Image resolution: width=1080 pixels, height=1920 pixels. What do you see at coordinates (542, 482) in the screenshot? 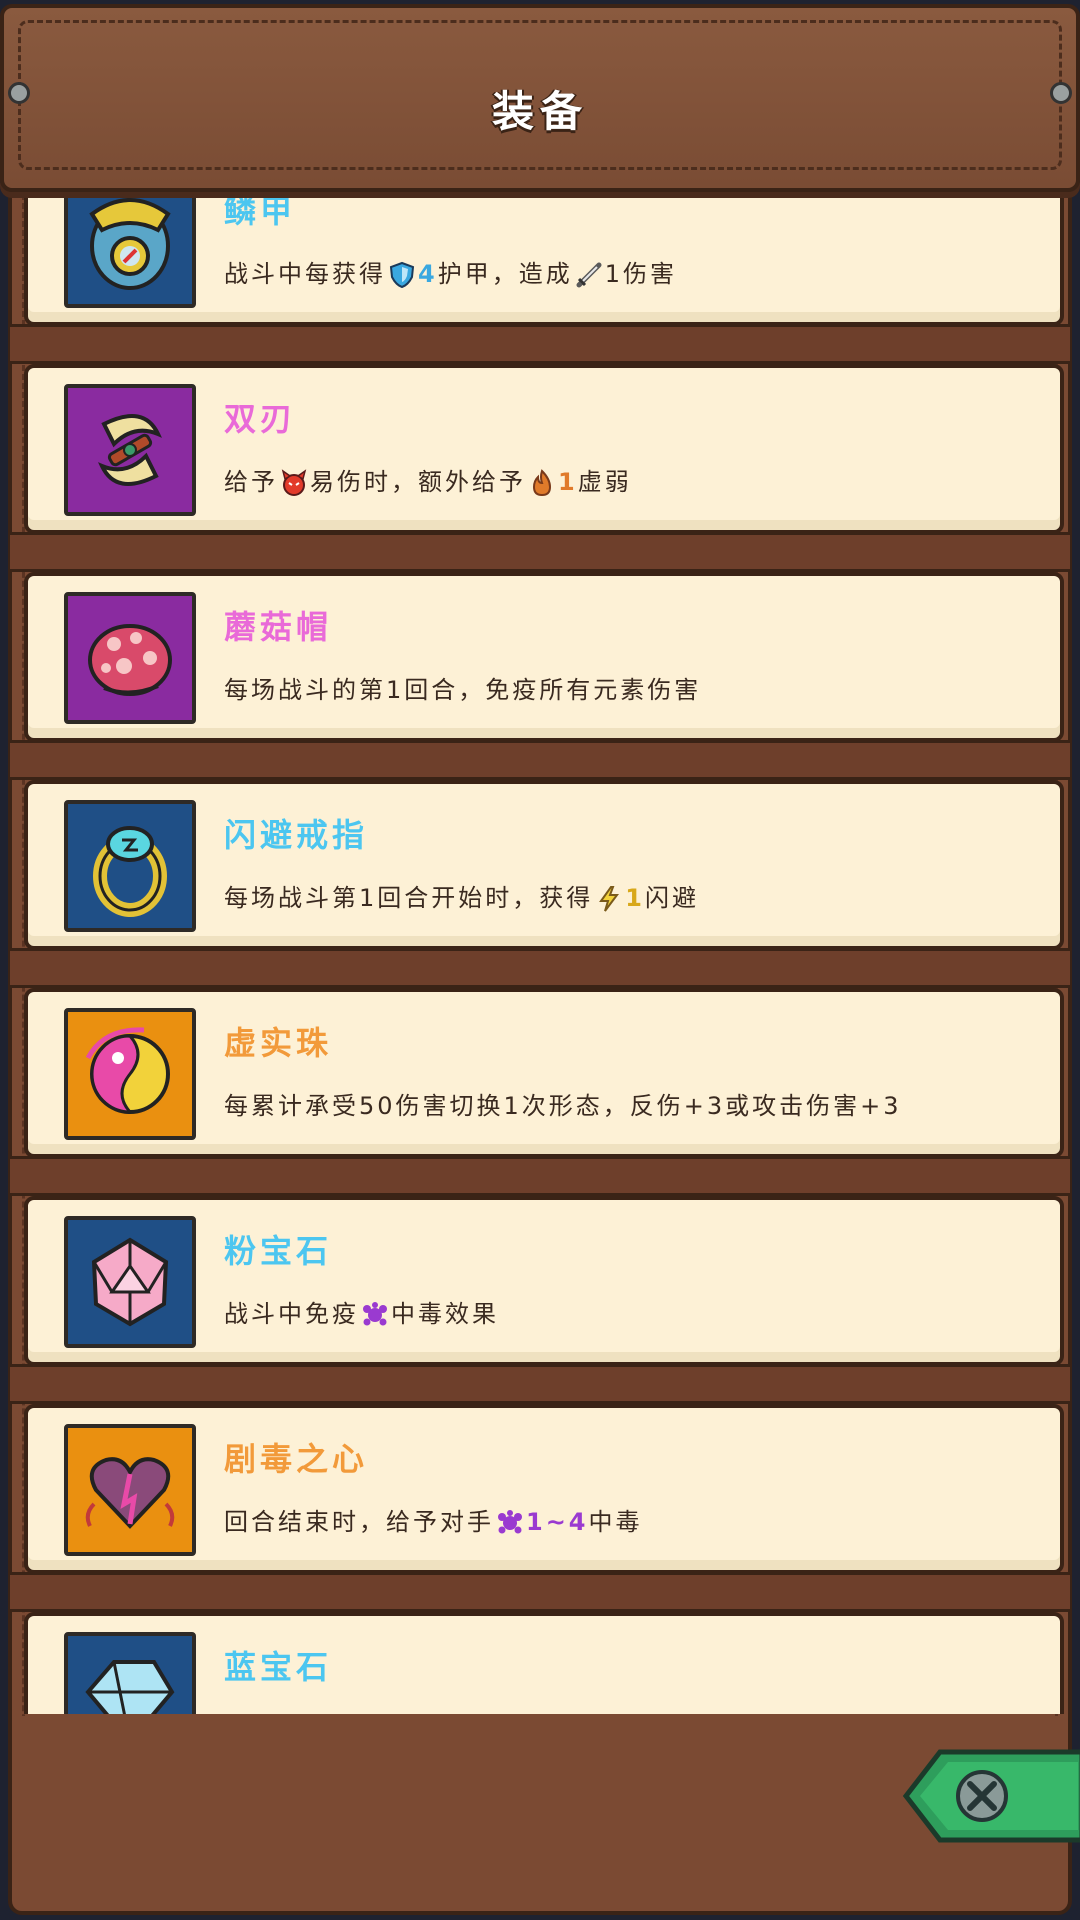
I see `flame-icon` at bounding box center [542, 482].